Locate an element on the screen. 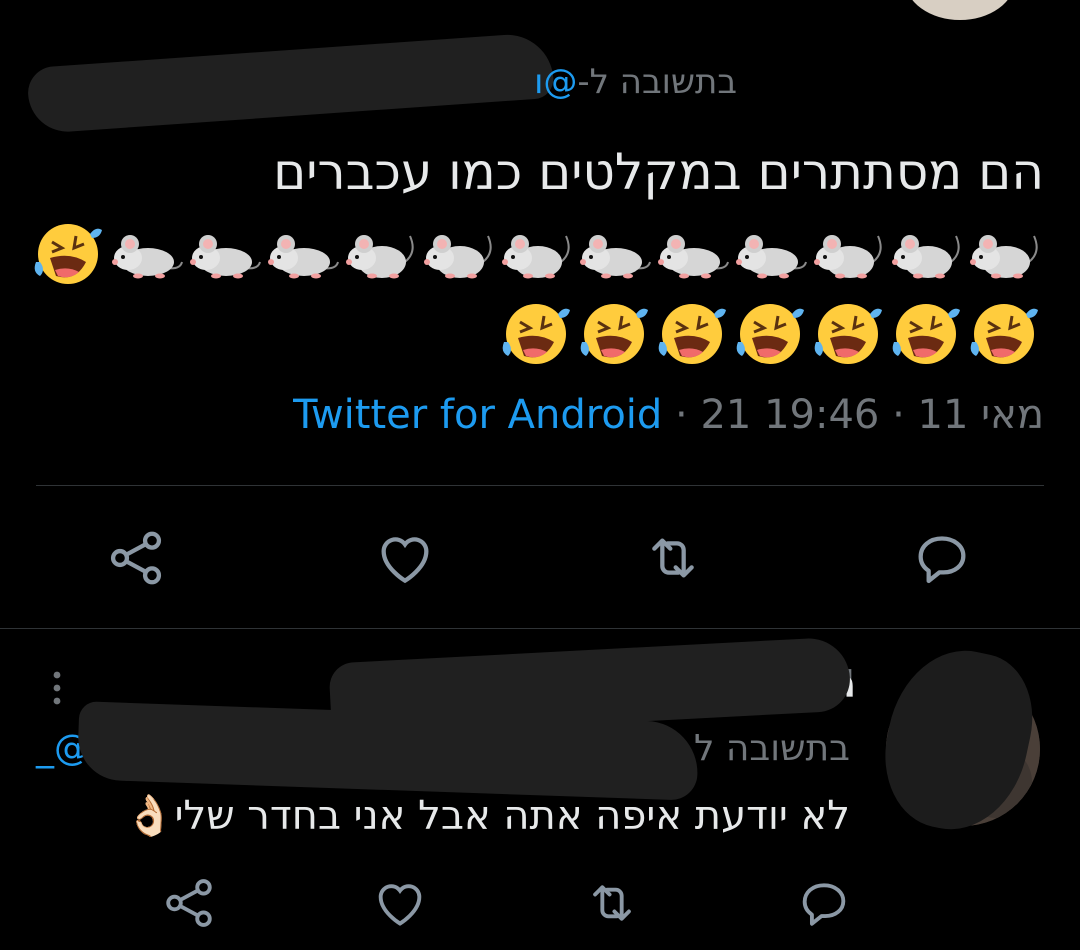 Image resolution: width=1080 pixels, height=950 pixels. reply-to-line: בתשובה ל-@ו is located at coordinates (635, 82).